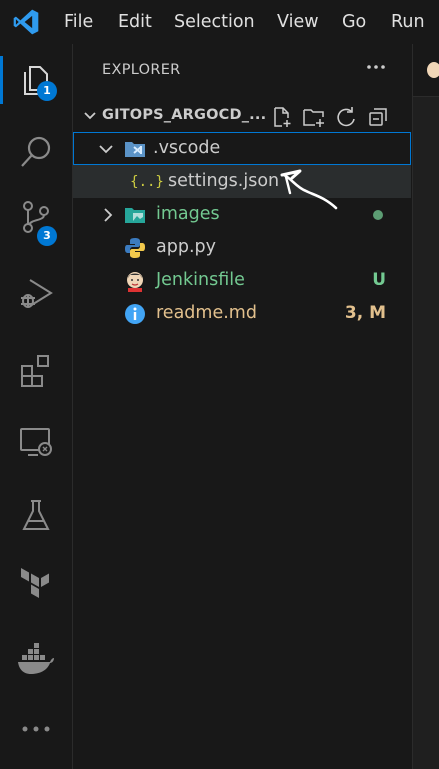  I want to click on activity-extensions, so click(36, 370).